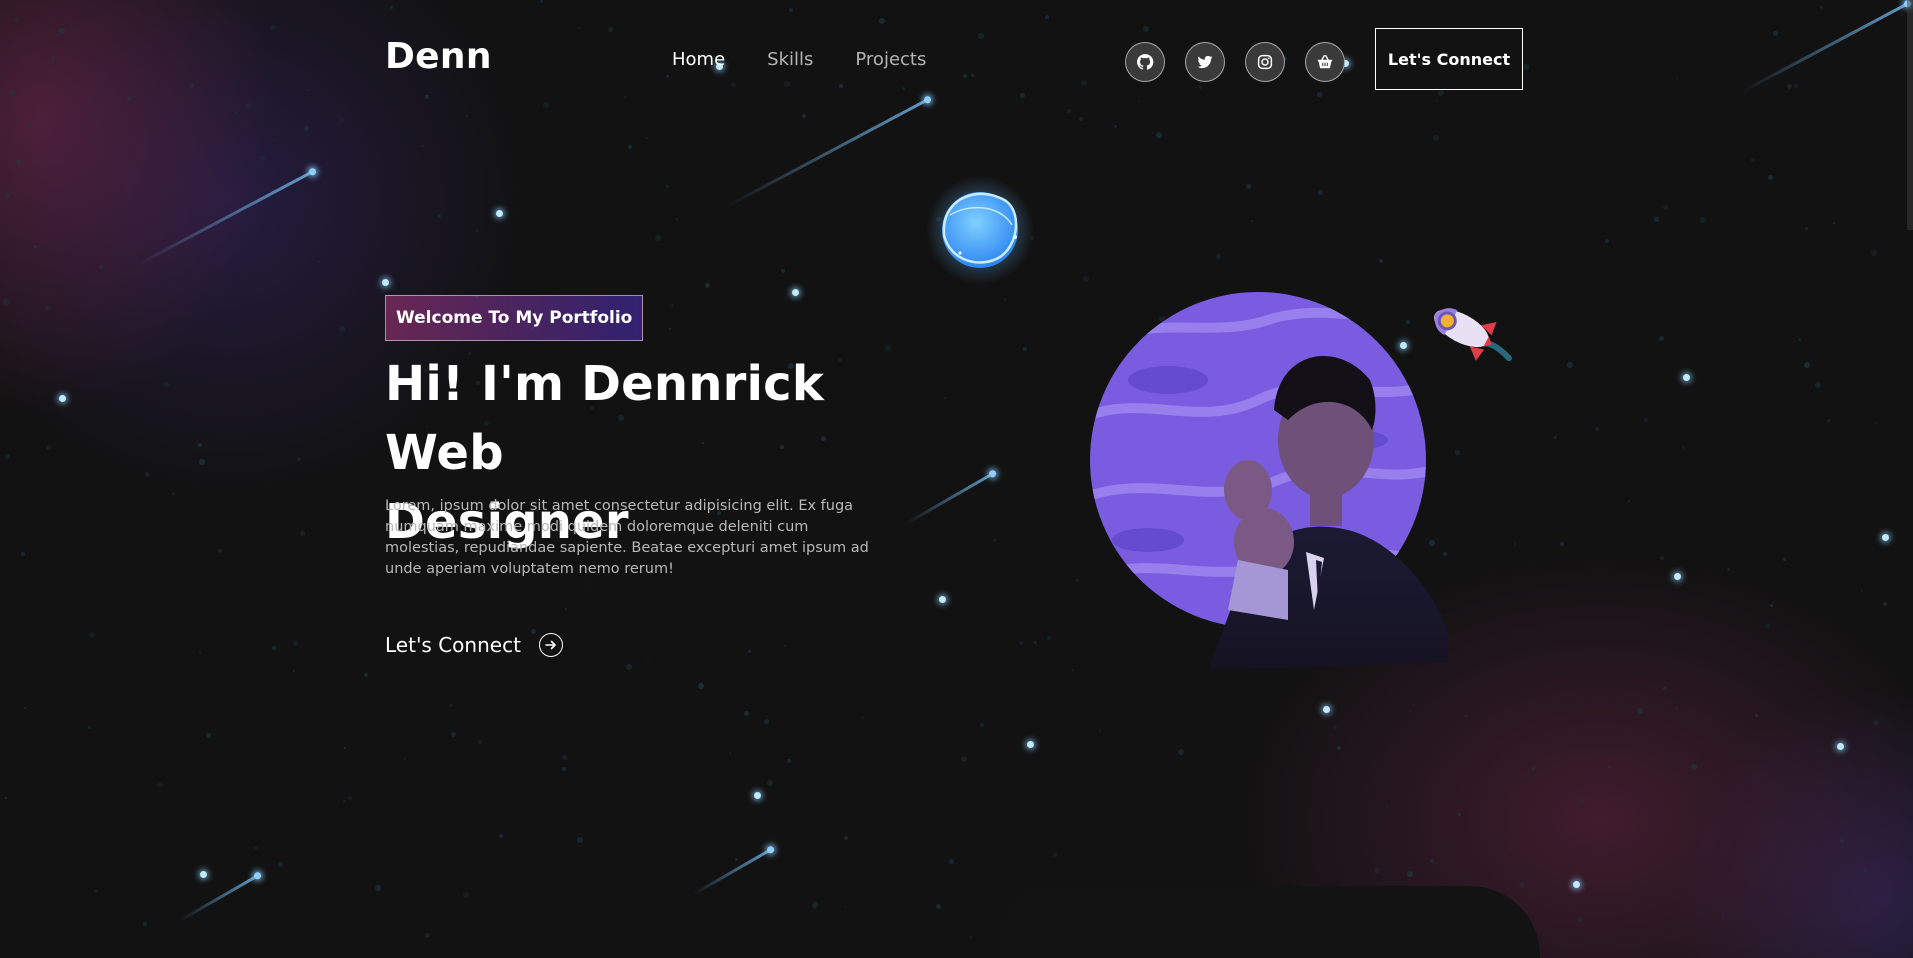 The height and width of the screenshot is (958, 1913). I want to click on basket-link, so click(1325, 62).